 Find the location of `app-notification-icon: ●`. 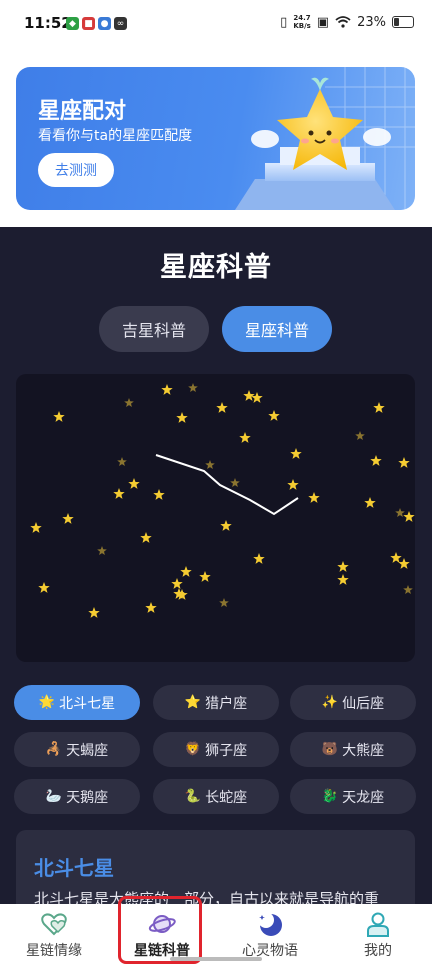

app-notification-icon: ● is located at coordinates (104, 23).